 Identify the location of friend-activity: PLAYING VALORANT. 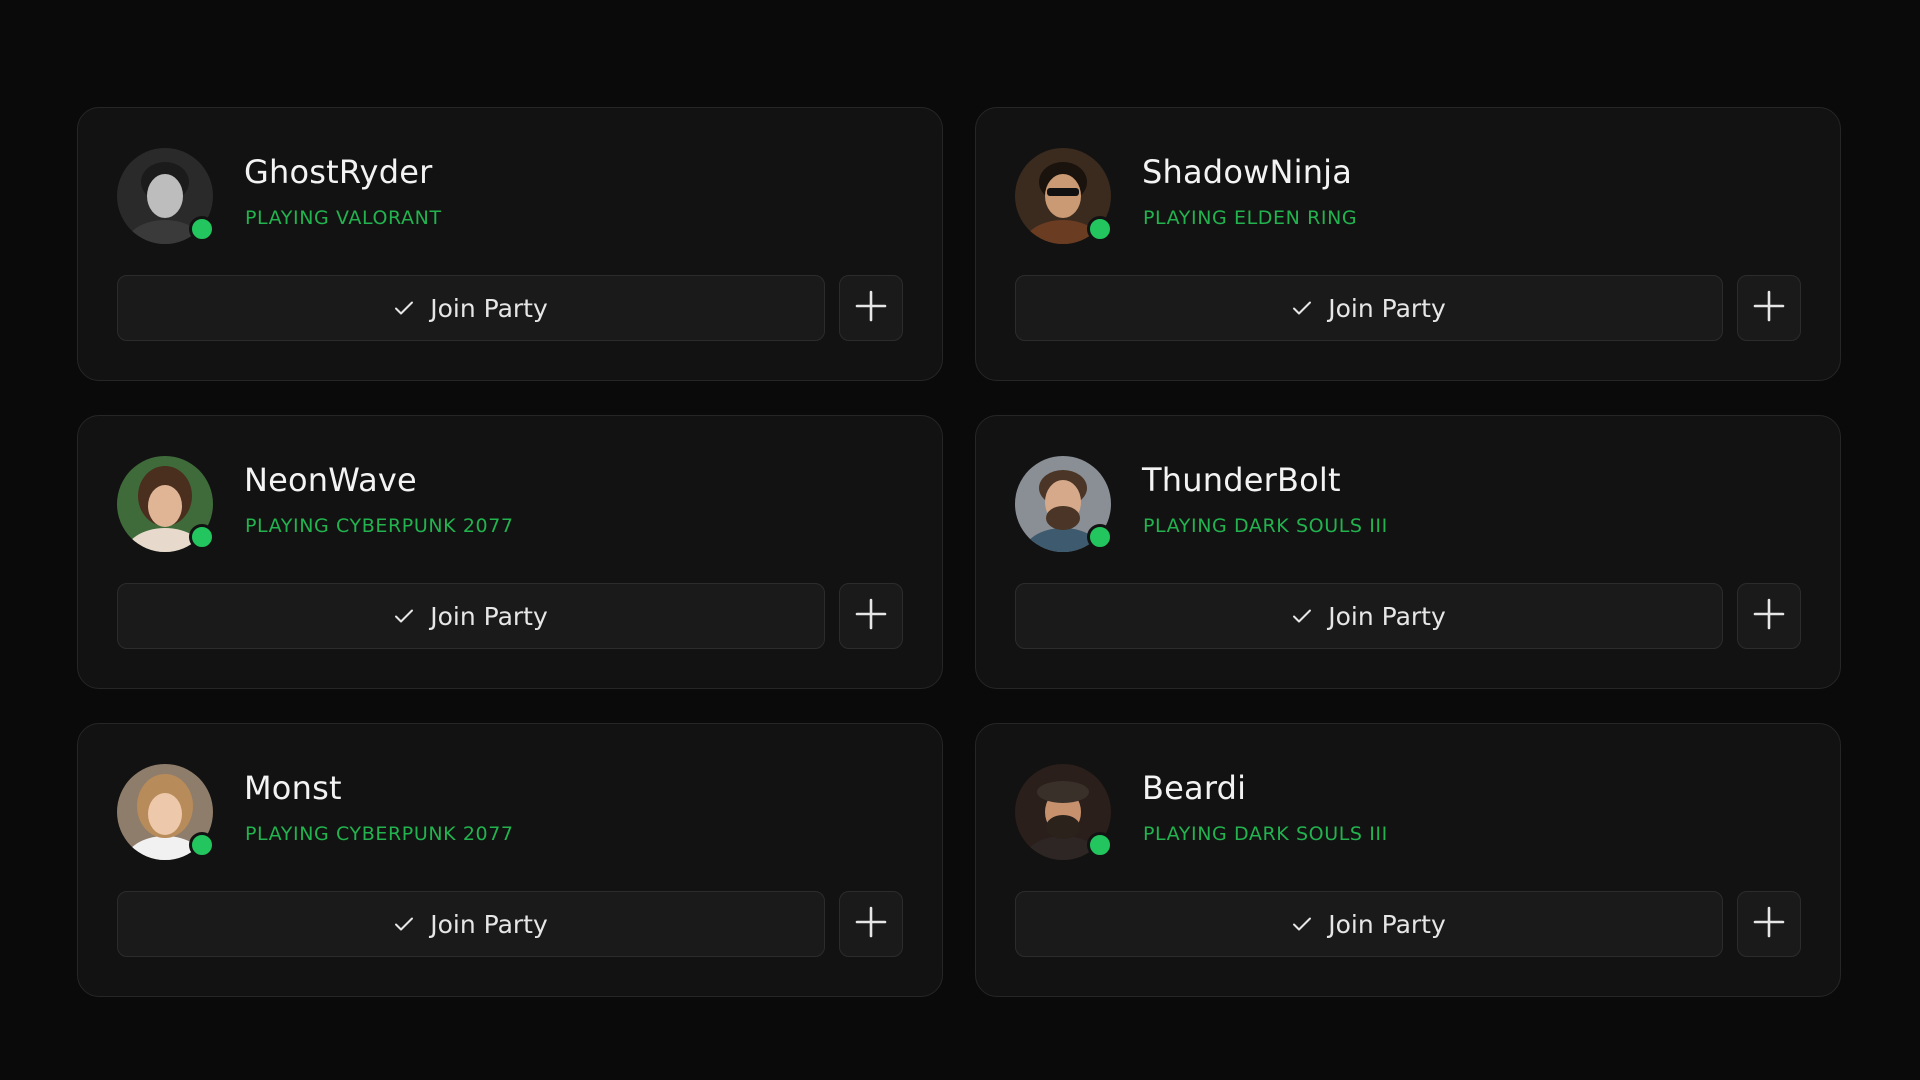
(343, 218).